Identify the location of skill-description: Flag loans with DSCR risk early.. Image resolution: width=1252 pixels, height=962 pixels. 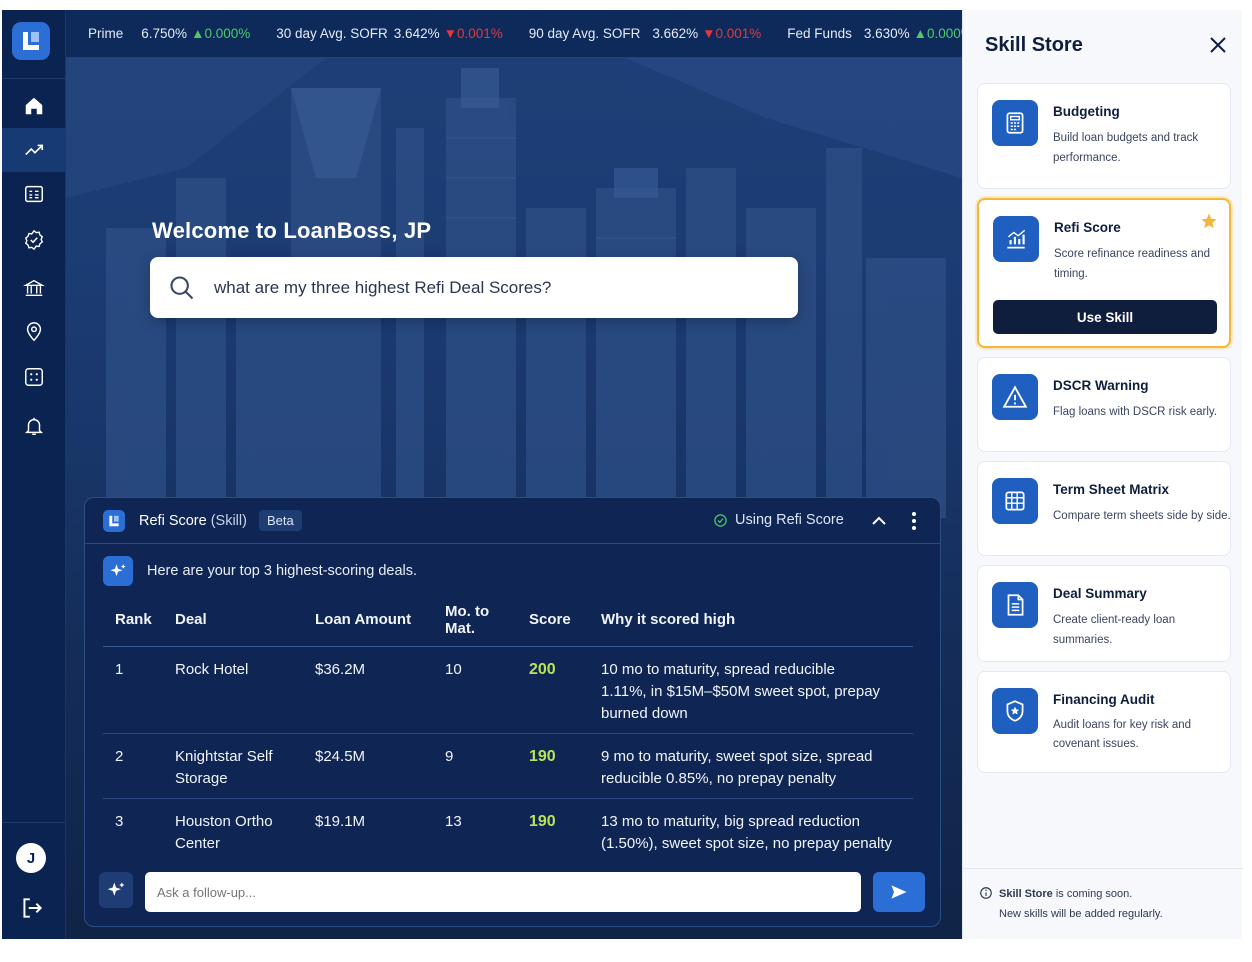
(1135, 412).